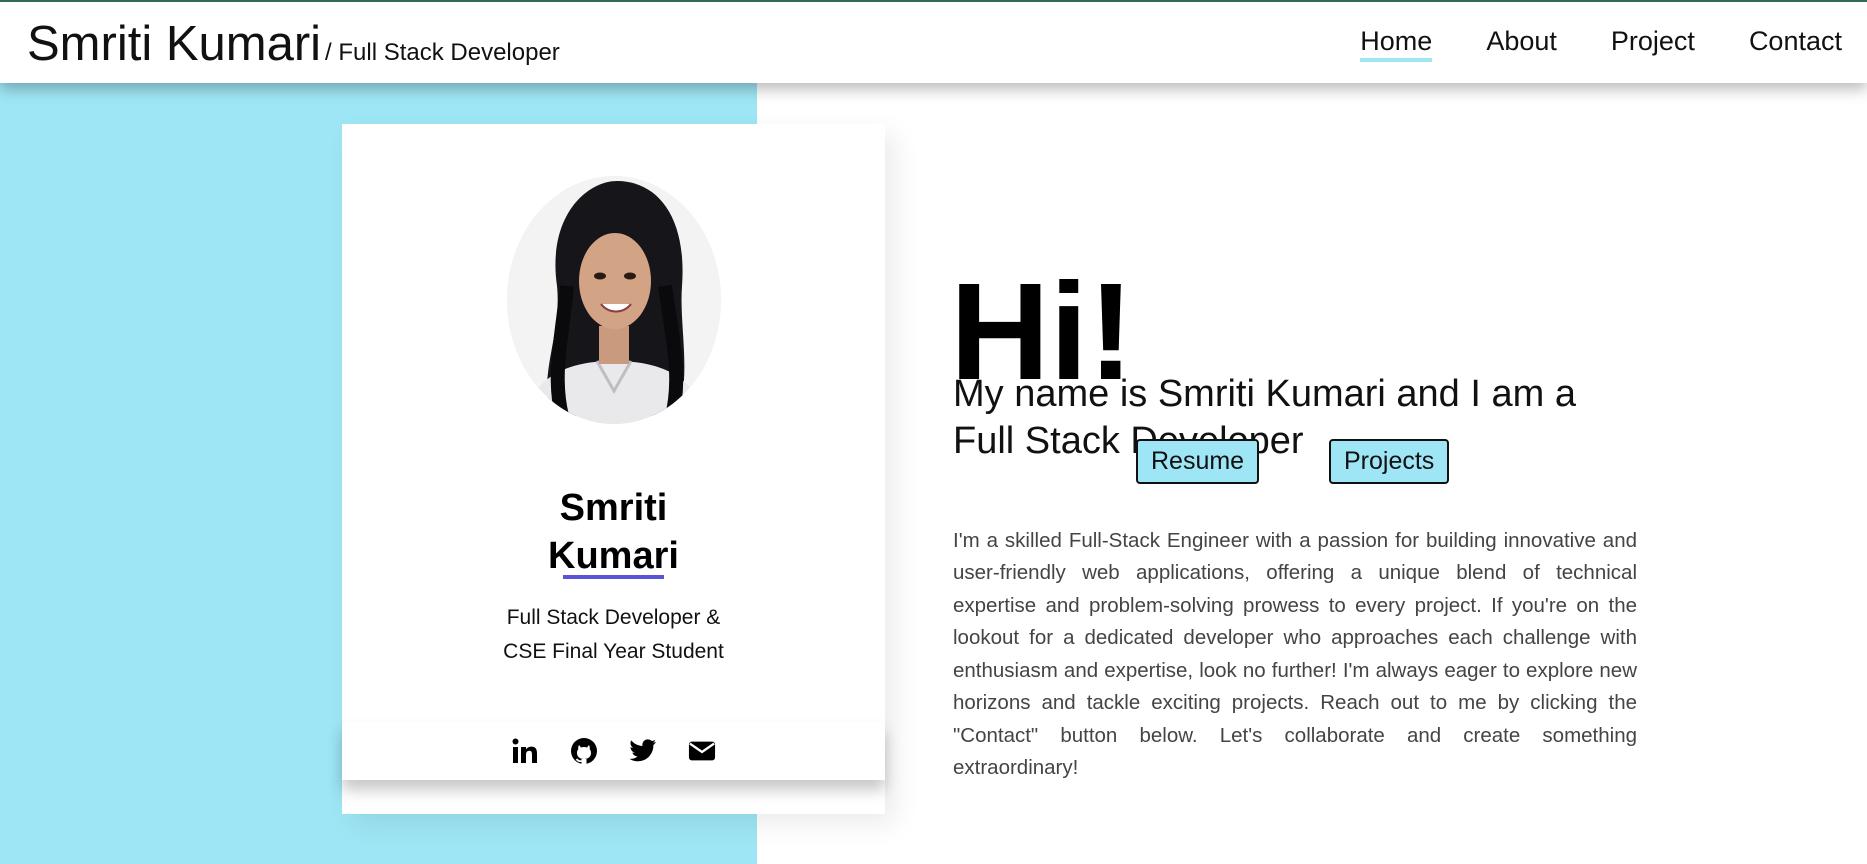 The height and width of the screenshot is (864, 1867). What do you see at coordinates (613, 555) in the screenshot?
I see `profile-name-last: Kumari` at bounding box center [613, 555].